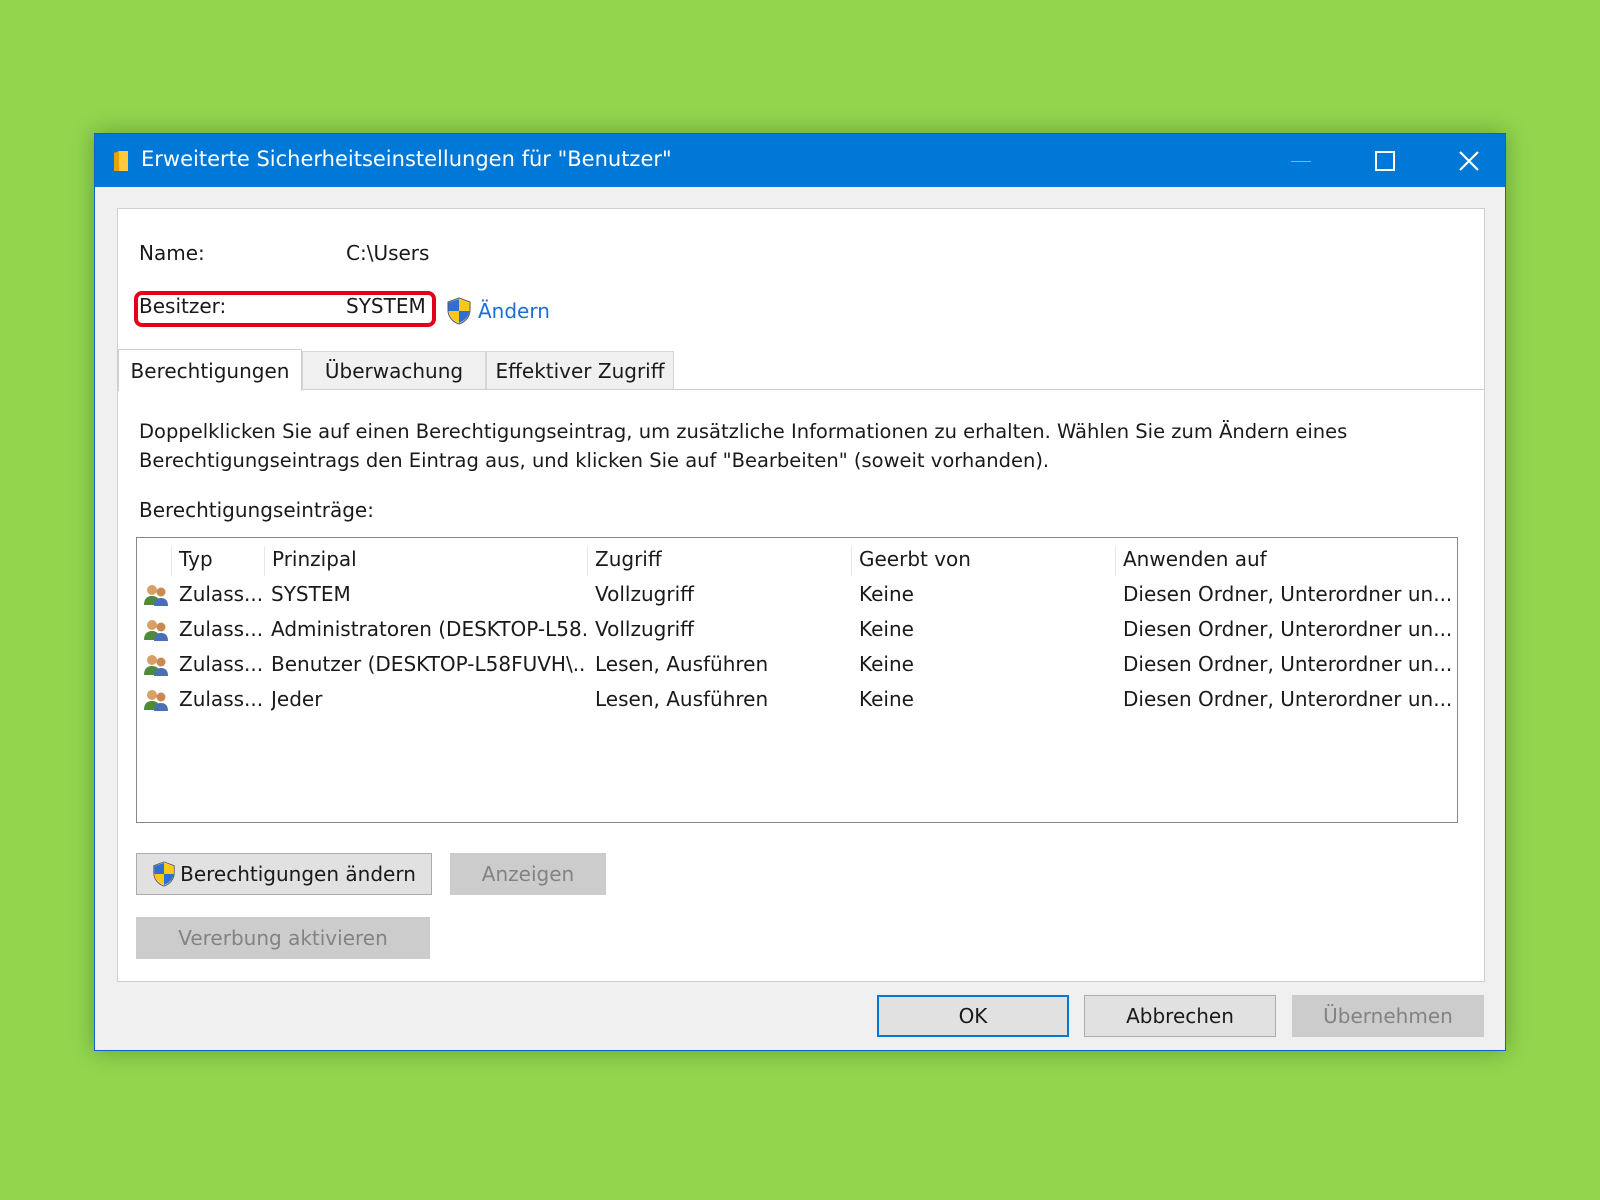 Image resolution: width=1600 pixels, height=1200 pixels. I want to click on tab-label: Überwachung, so click(394, 370).